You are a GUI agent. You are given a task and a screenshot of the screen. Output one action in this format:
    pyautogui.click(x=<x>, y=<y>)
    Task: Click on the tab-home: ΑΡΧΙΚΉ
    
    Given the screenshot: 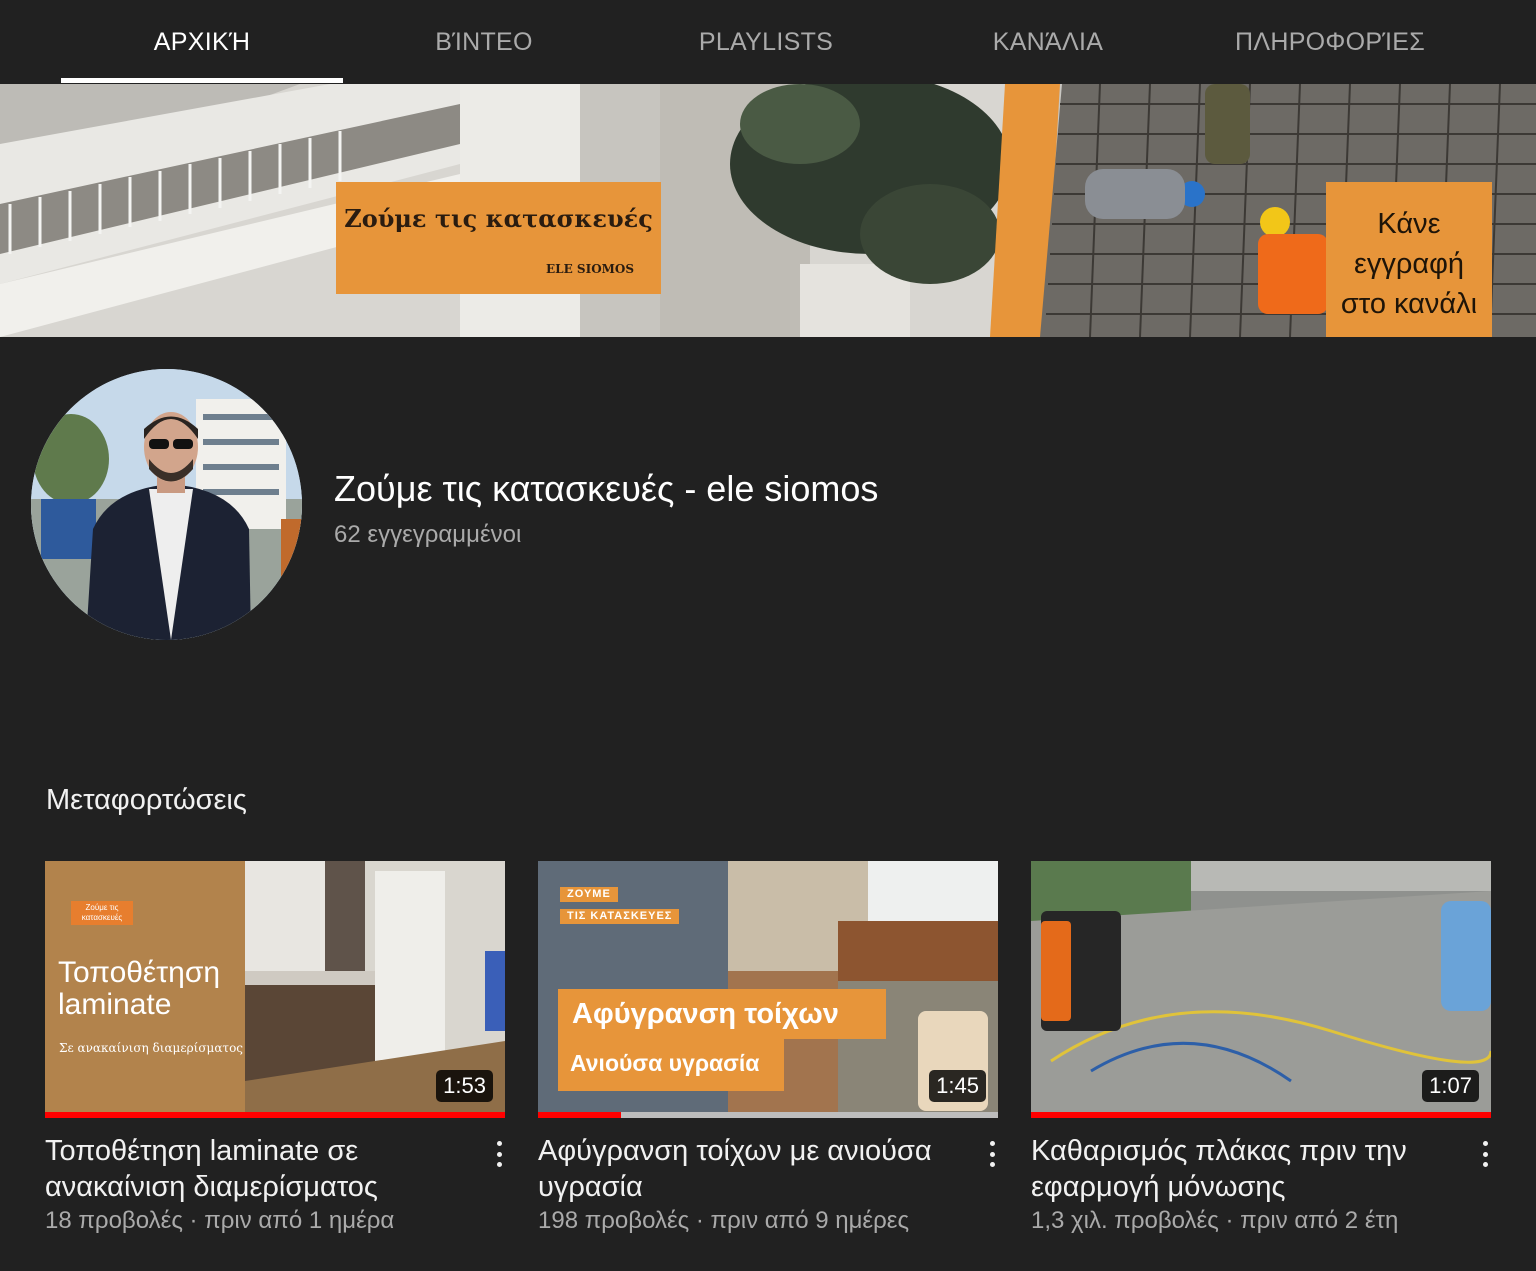 What is the action you would take?
    pyautogui.click(x=202, y=42)
    